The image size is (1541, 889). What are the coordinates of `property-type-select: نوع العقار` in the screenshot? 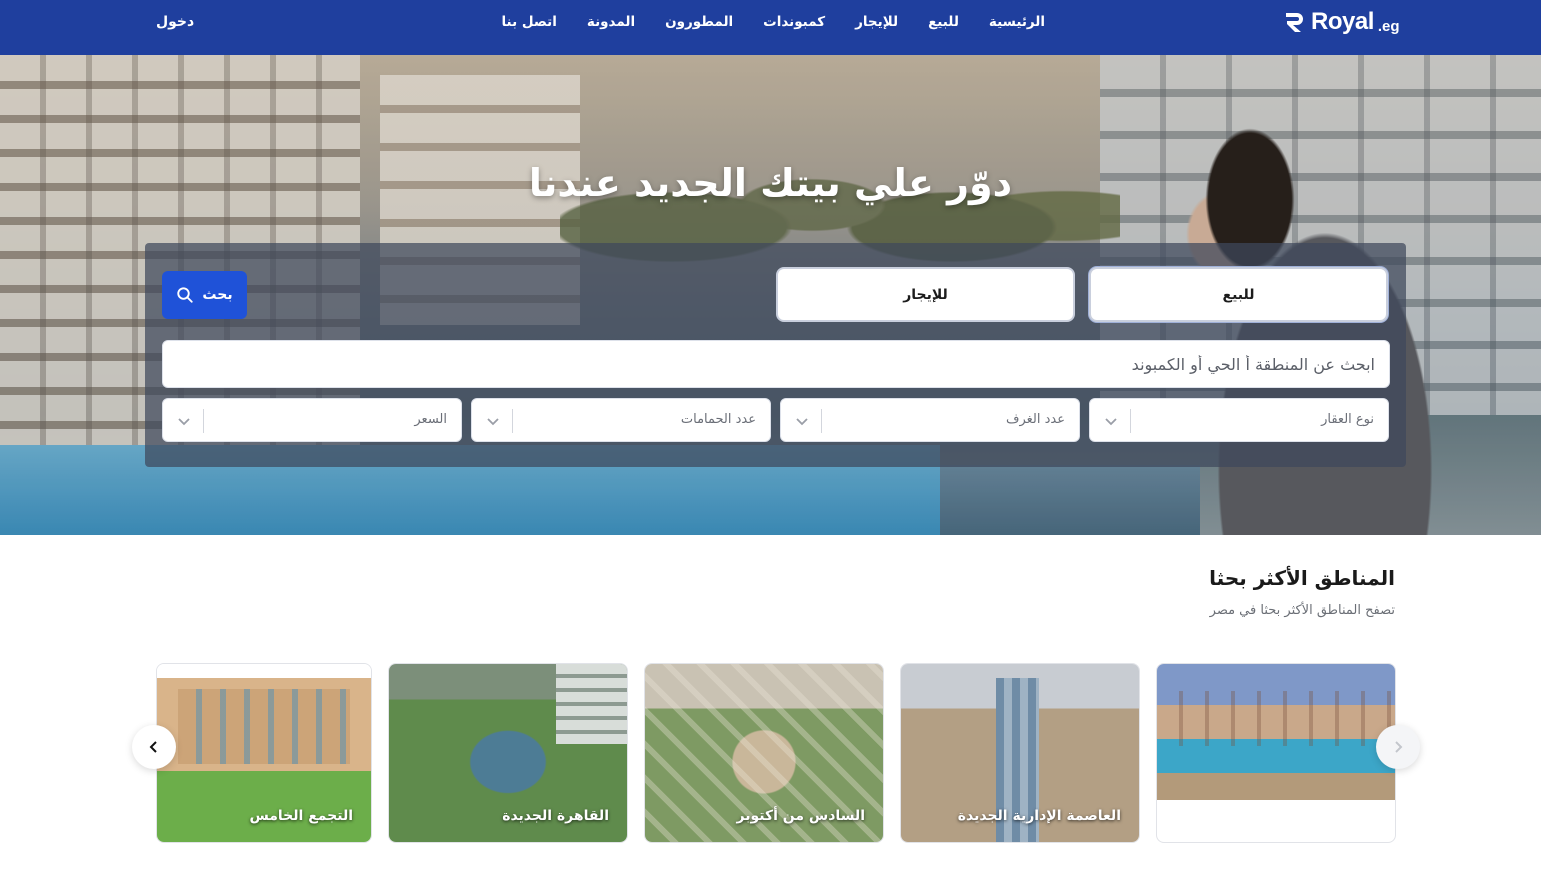 It's located at (1239, 420).